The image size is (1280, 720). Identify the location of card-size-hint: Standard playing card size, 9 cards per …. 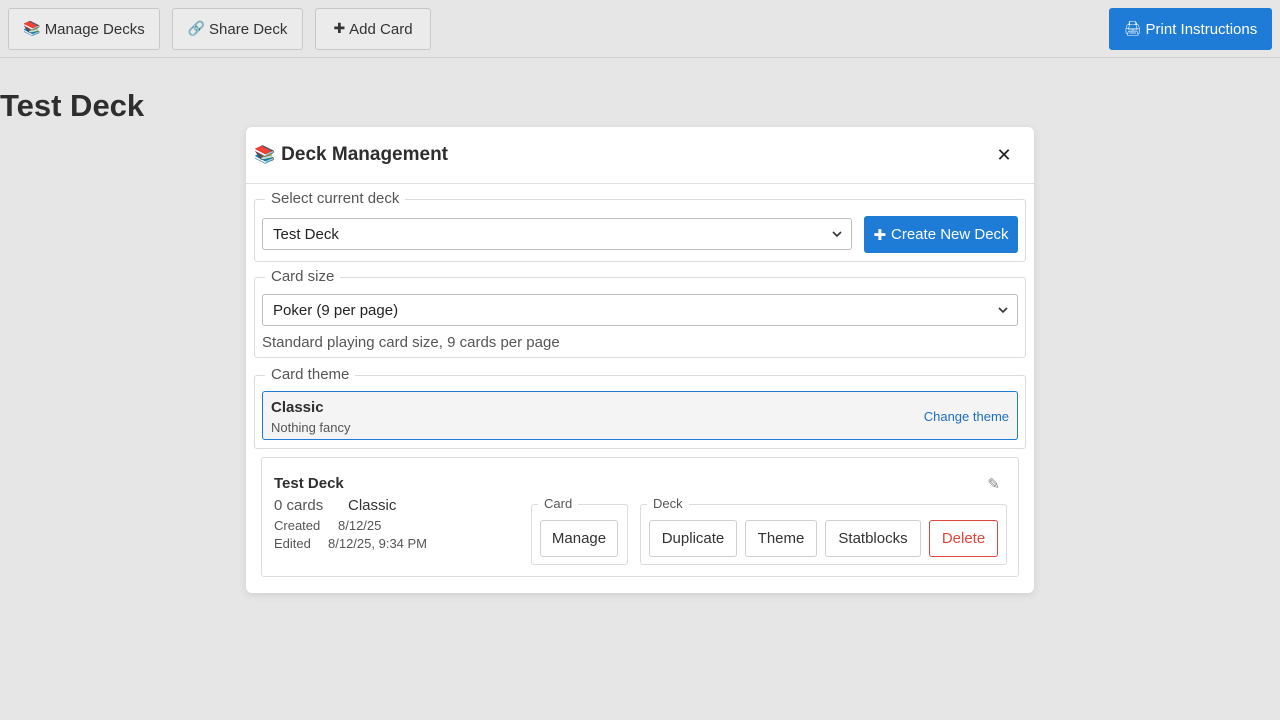
(411, 342).